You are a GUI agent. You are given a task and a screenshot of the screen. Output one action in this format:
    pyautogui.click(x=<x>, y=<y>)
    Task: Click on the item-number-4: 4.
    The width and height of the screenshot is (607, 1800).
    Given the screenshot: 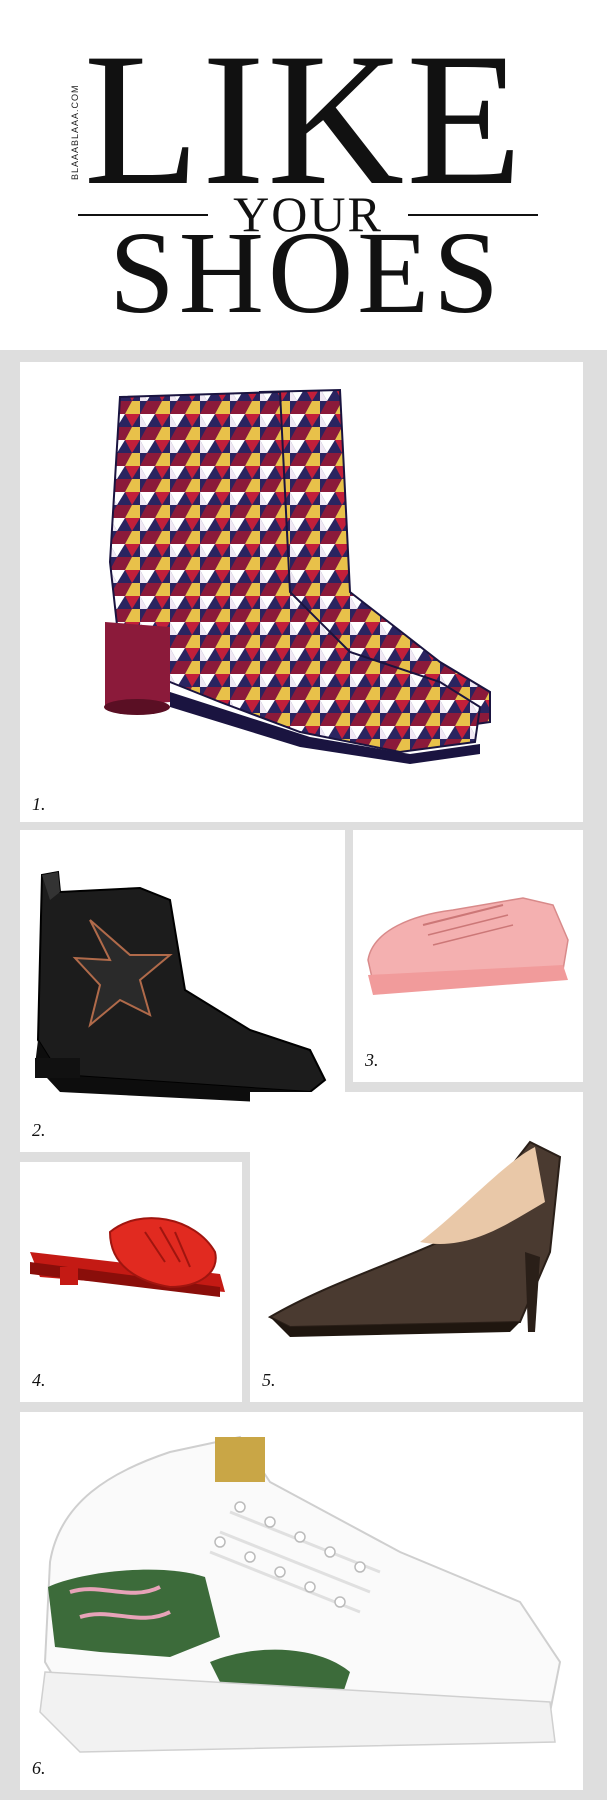 What is the action you would take?
    pyautogui.click(x=39, y=1380)
    